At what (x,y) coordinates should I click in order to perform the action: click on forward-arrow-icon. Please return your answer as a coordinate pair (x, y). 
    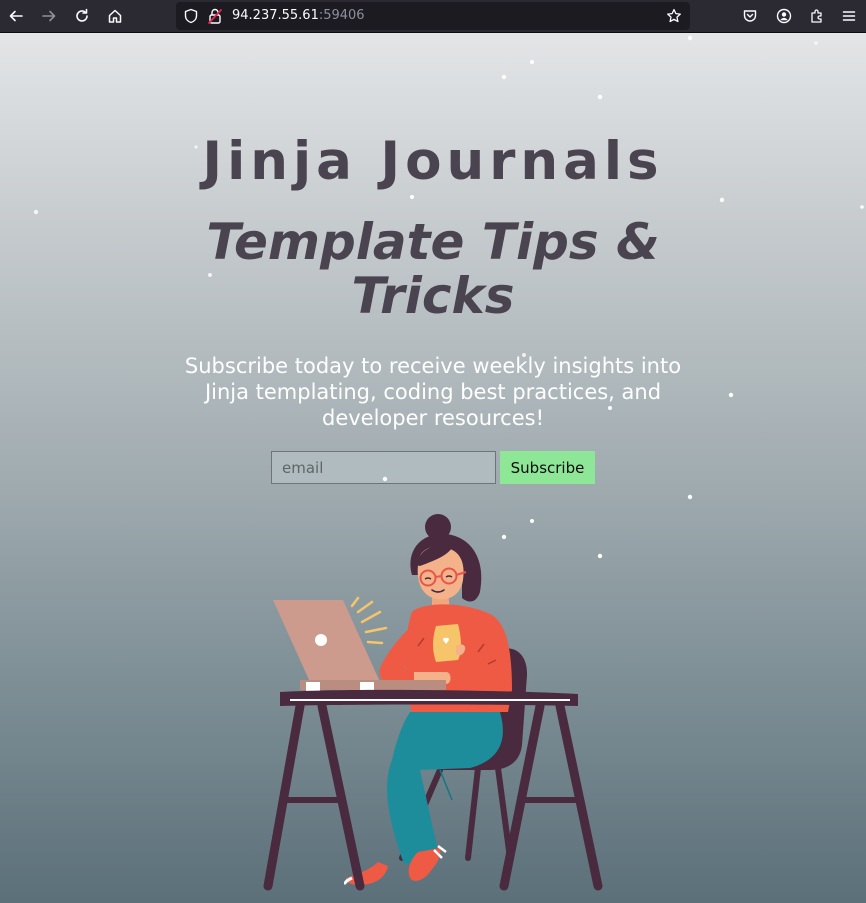
    Looking at the image, I should click on (49, 16).